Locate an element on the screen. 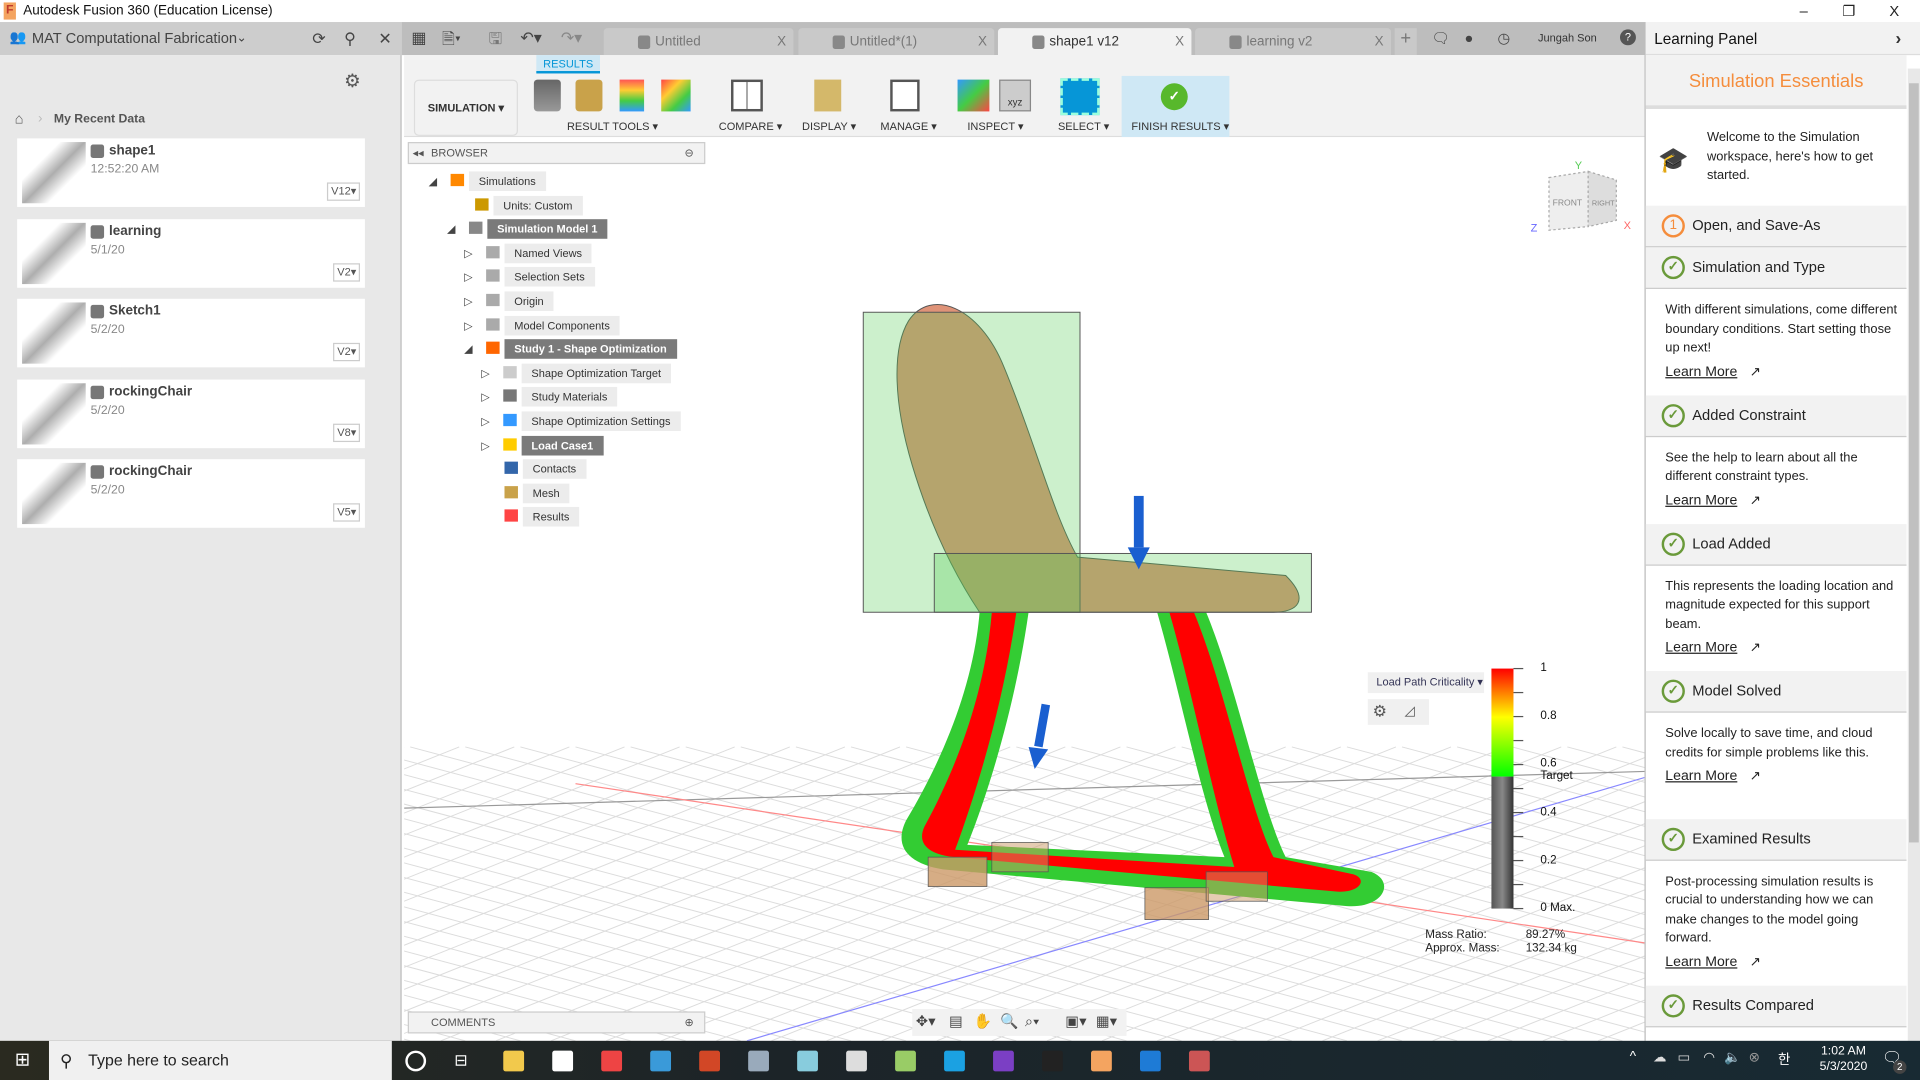 This screenshot has height=1080, width=1920. learning-step-header: ✓ Model Solved is located at coordinates (1776, 692).